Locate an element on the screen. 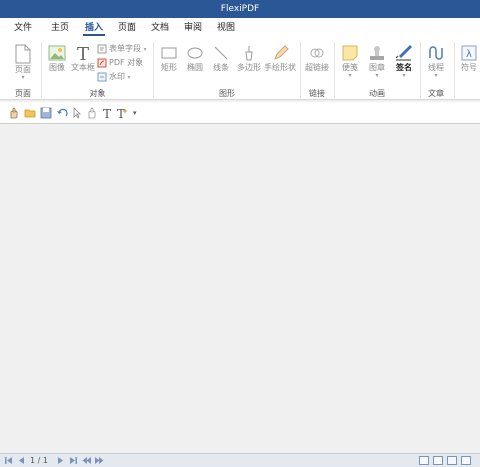  menu-view: 视图 is located at coordinates (226, 28).